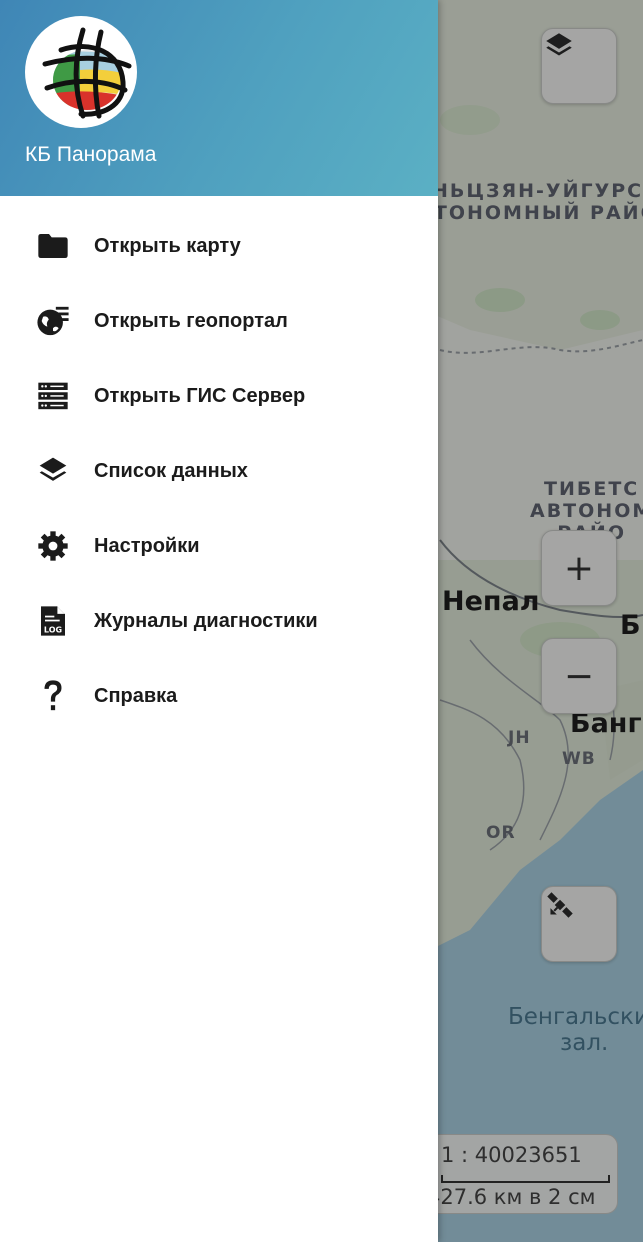 The height and width of the screenshot is (1242, 643). Describe the element at coordinates (171, 471) in the screenshot. I see `menu-item-label: Список данных` at that location.